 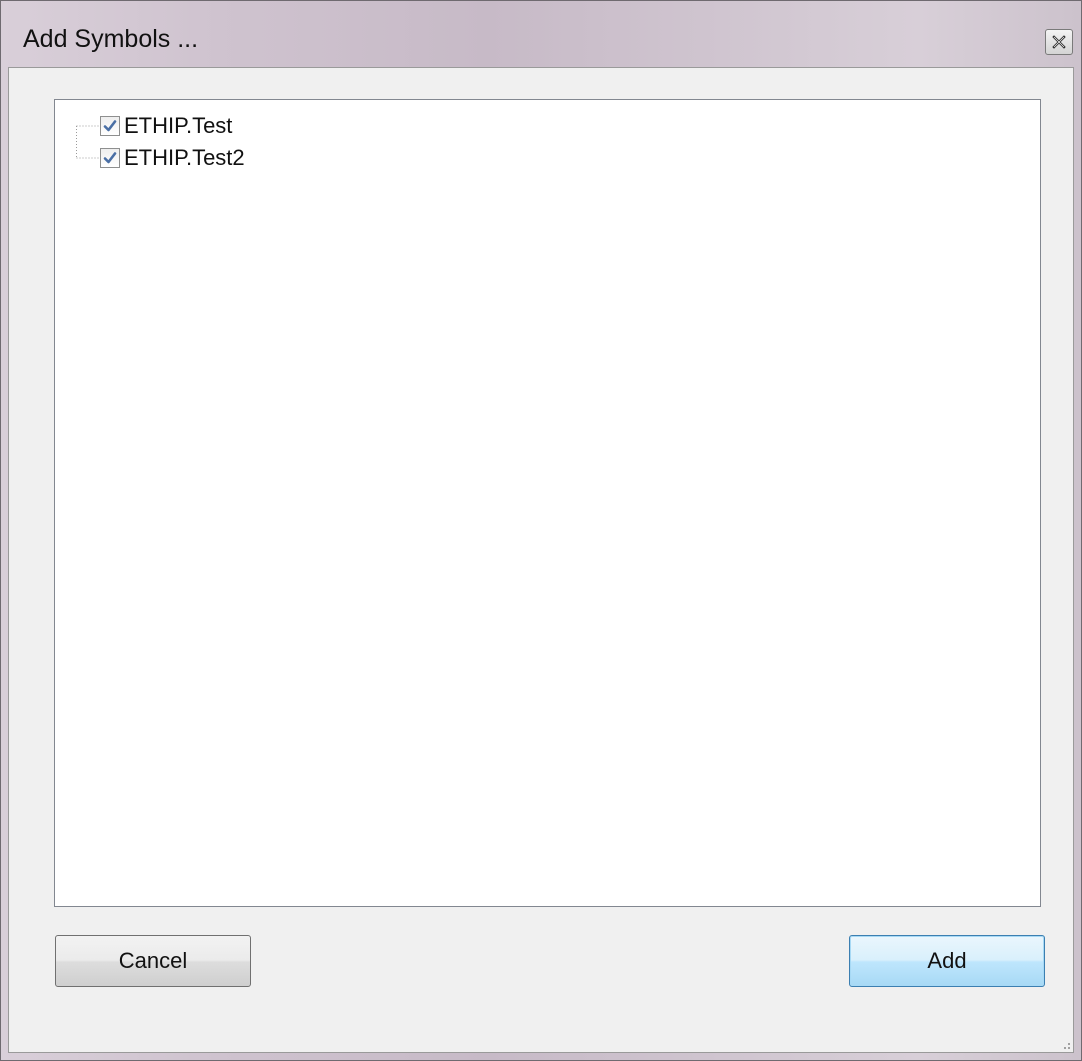 What do you see at coordinates (184, 158) in the screenshot?
I see `tree-item-label: ETHIP.Test2` at bounding box center [184, 158].